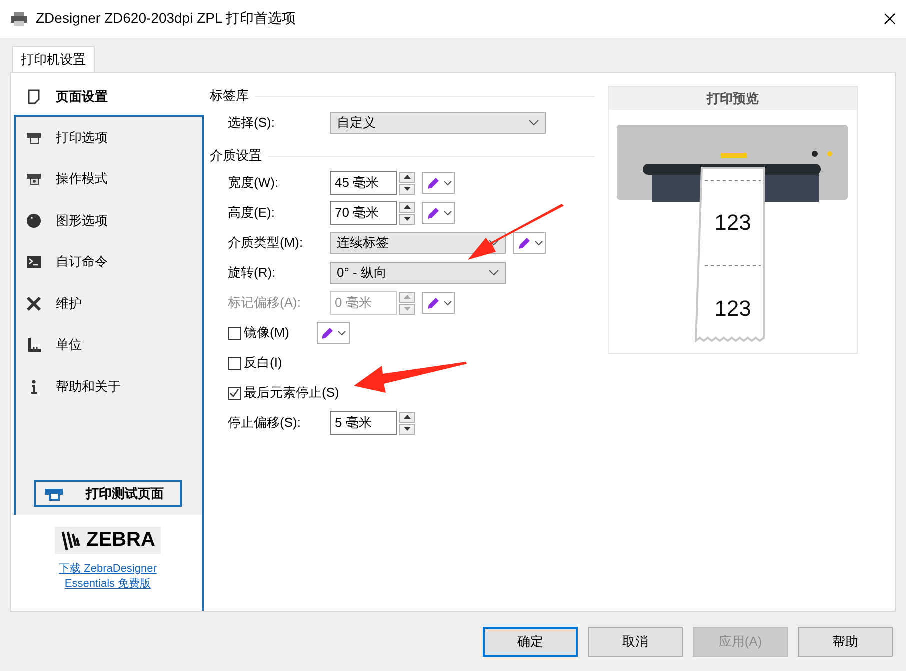 The height and width of the screenshot is (671, 906). Describe the element at coordinates (108, 540) in the screenshot. I see `zebra-logo: ZEBRA` at that location.